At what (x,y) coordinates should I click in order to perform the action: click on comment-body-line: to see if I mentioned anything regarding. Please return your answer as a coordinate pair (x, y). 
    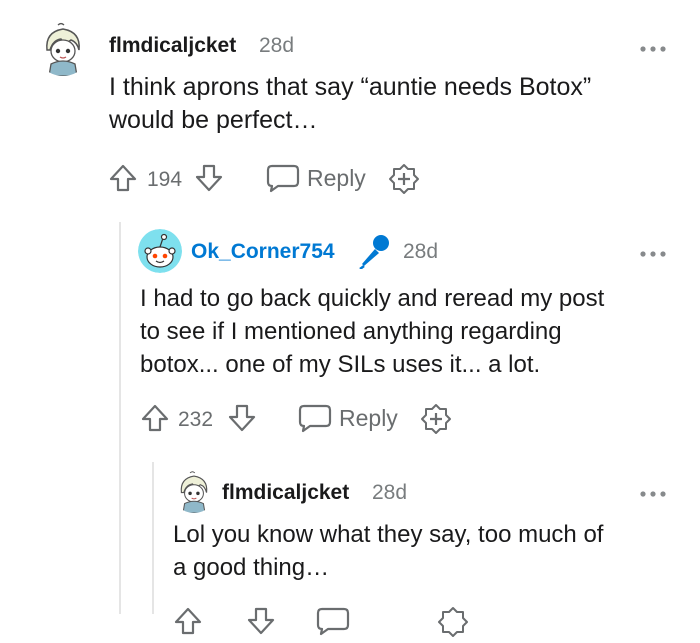
    Looking at the image, I should click on (351, 331).